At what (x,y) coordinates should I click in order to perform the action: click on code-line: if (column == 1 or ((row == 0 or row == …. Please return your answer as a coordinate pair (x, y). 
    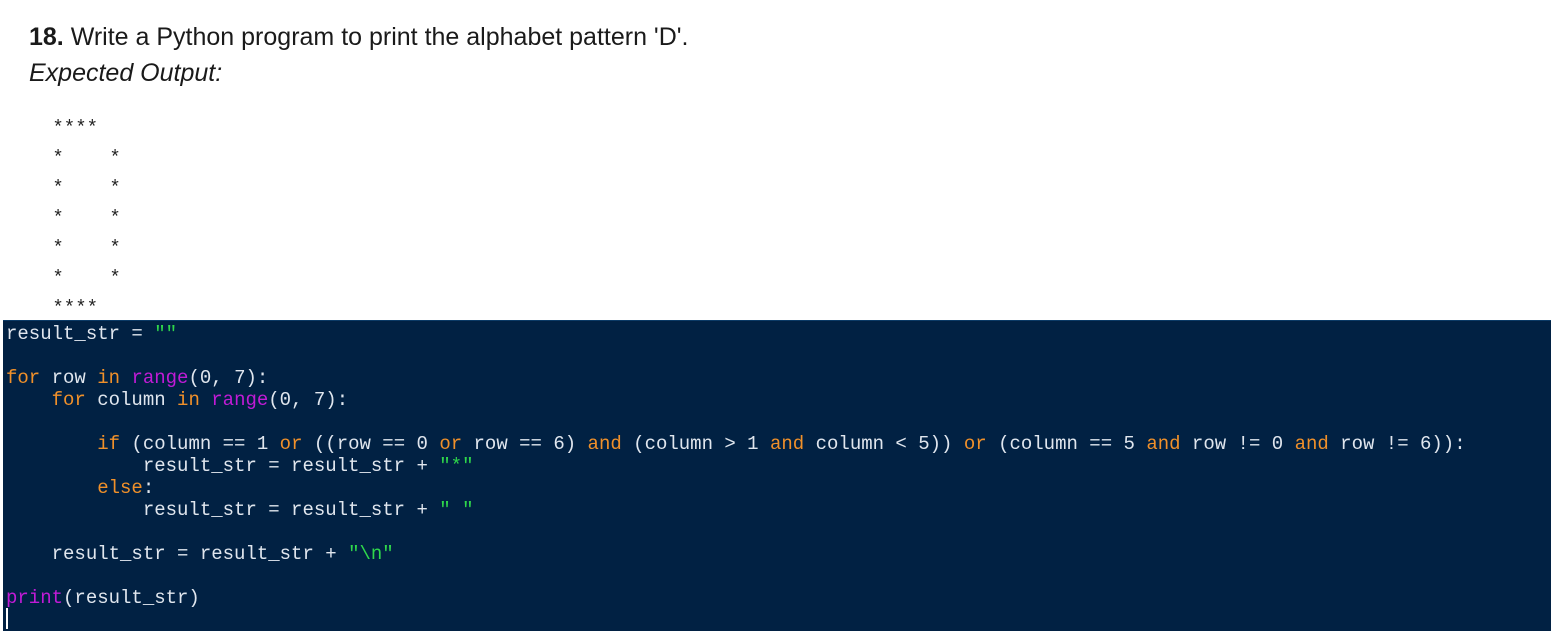
    Looking at the image, I should click on (736, 444).